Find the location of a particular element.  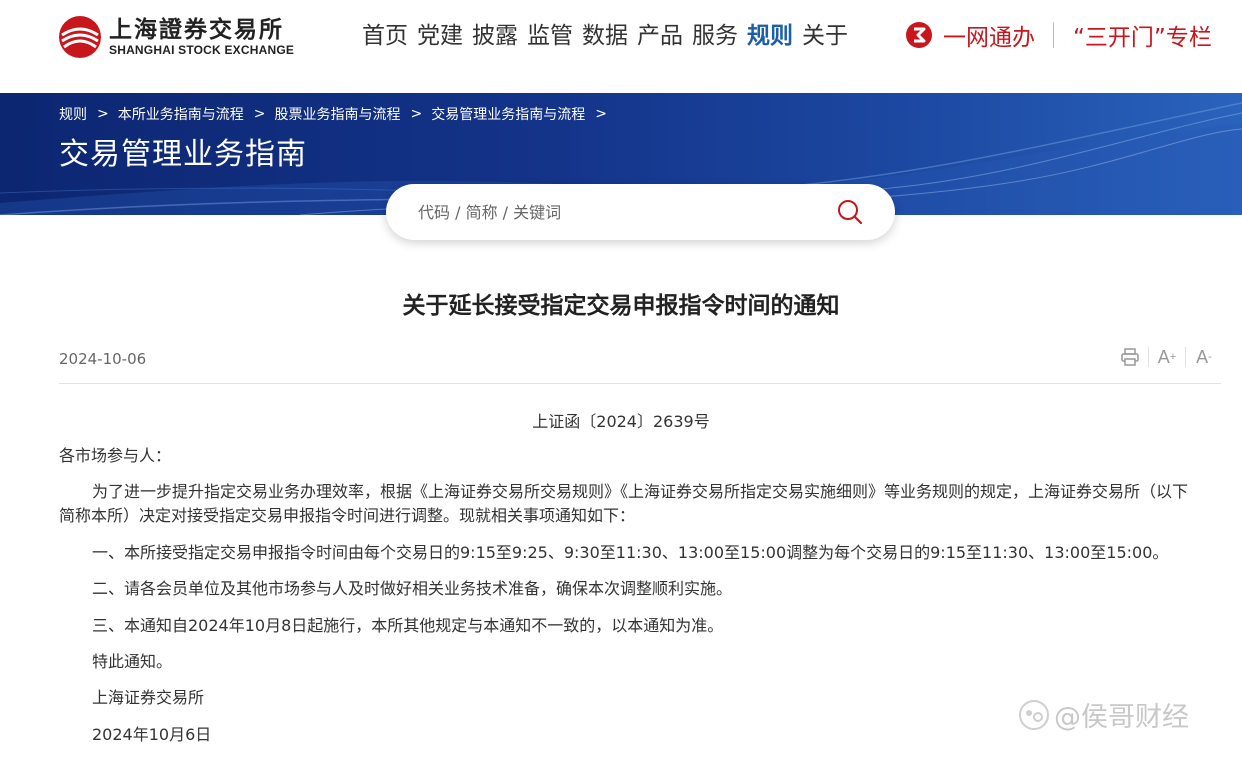

sse-logo: 上海證券交易所 SHANGHAI STOCK EXCHANGE is located at coordinates (176, 37).